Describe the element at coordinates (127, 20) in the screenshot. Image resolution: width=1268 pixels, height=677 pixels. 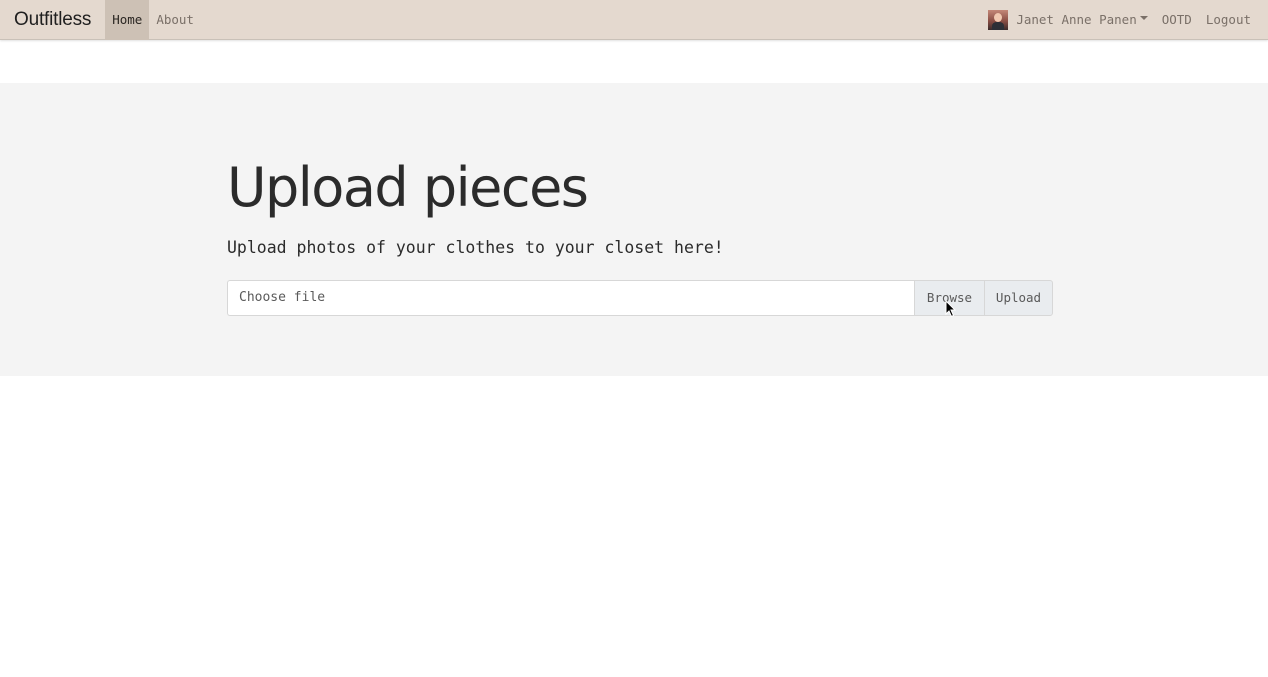
I see `nav-link-home: Home` at that location.